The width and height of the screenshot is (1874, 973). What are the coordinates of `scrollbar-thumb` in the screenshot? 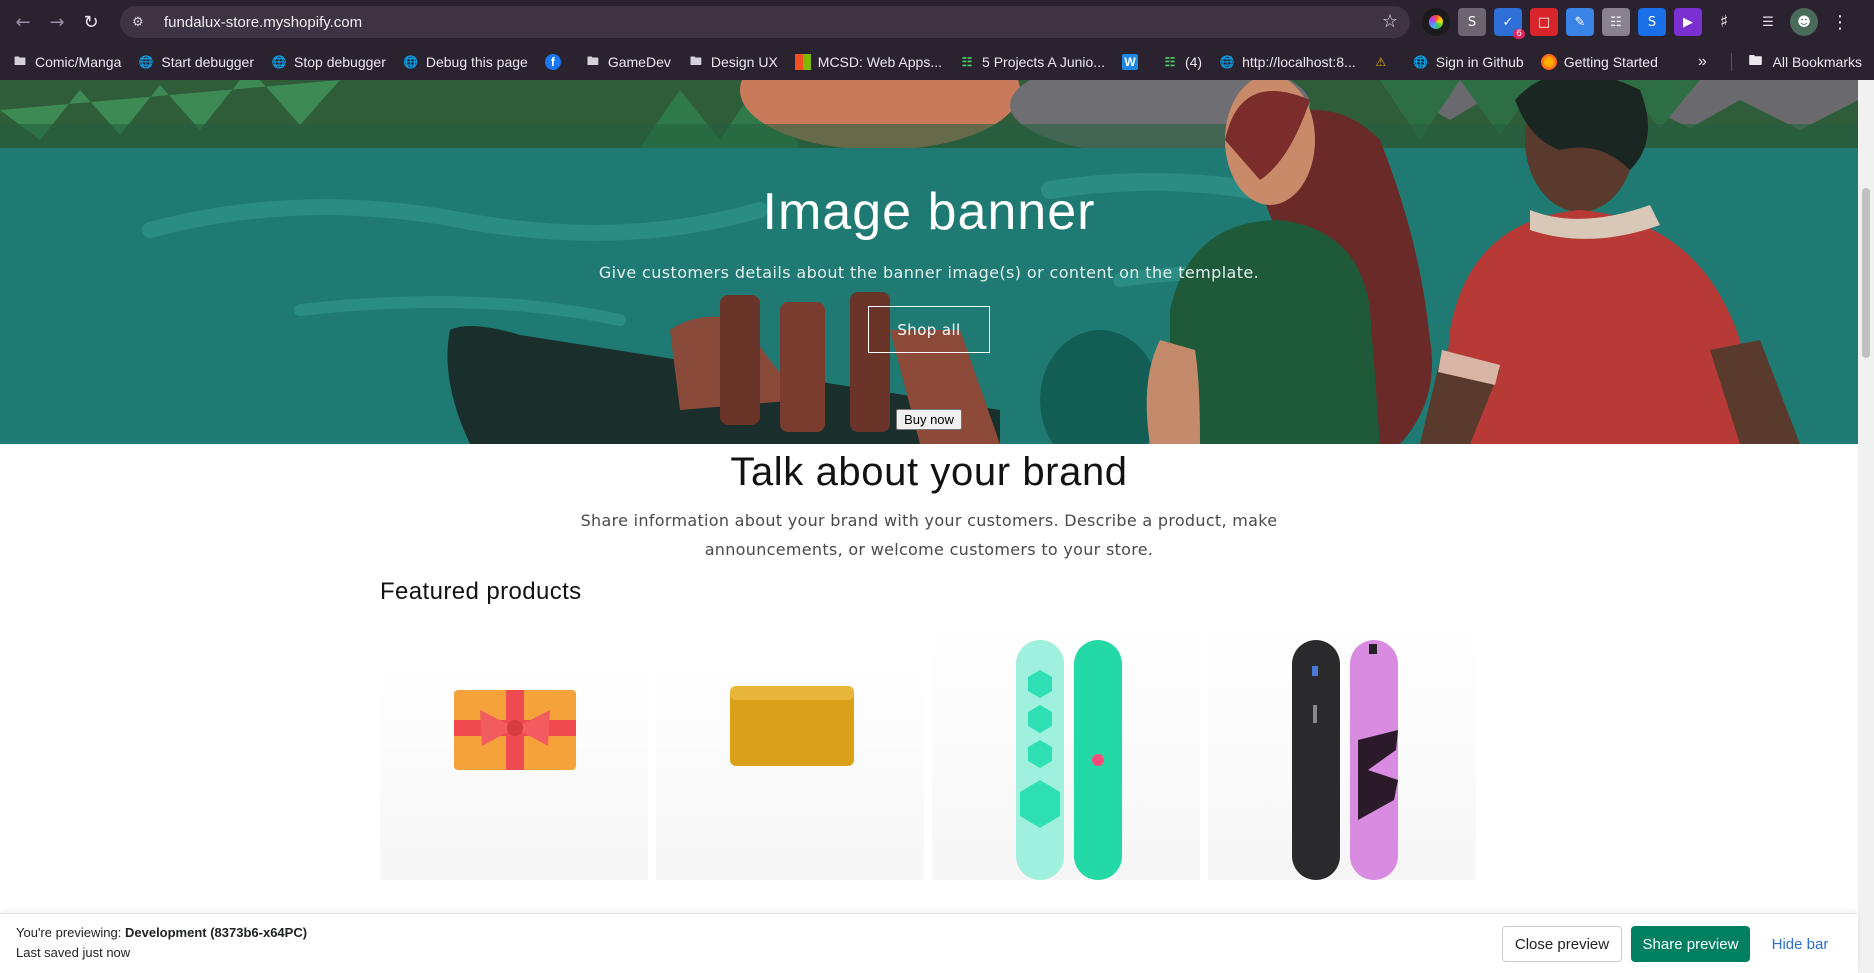 It's located at (1866, 273).